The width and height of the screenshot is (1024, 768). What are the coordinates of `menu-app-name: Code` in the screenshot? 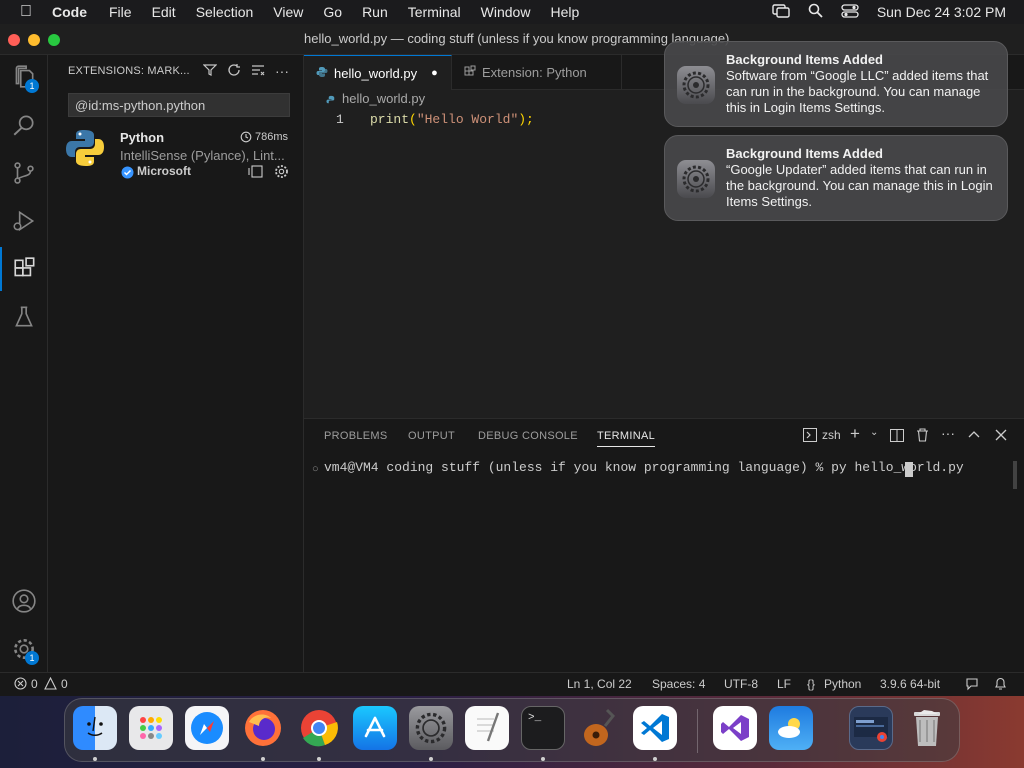 It's located at (69, 12).